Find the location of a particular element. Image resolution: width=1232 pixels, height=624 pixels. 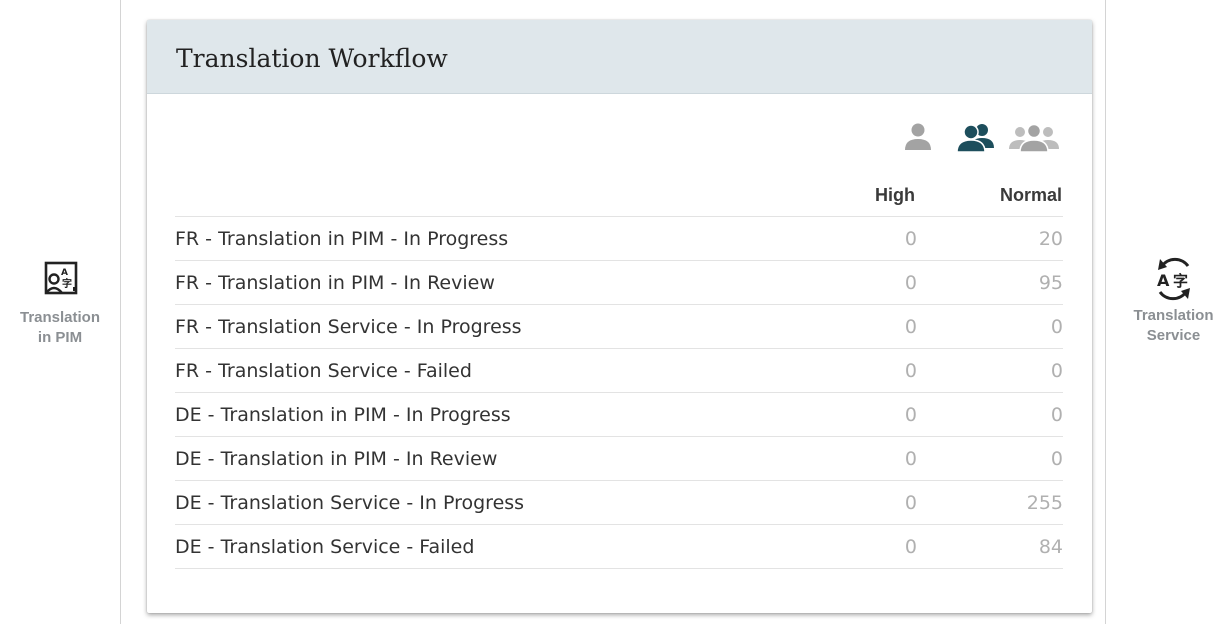

table-row: FR - Translation Service - Failed 0 0 is located at coordinates (619, 370).